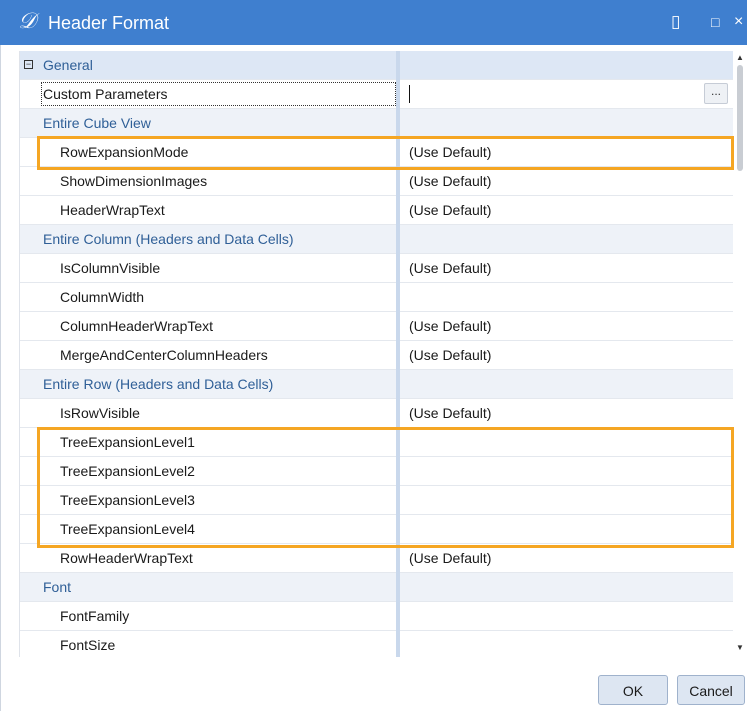  I want to click on property-name: FontFamily, so click(95, 616).